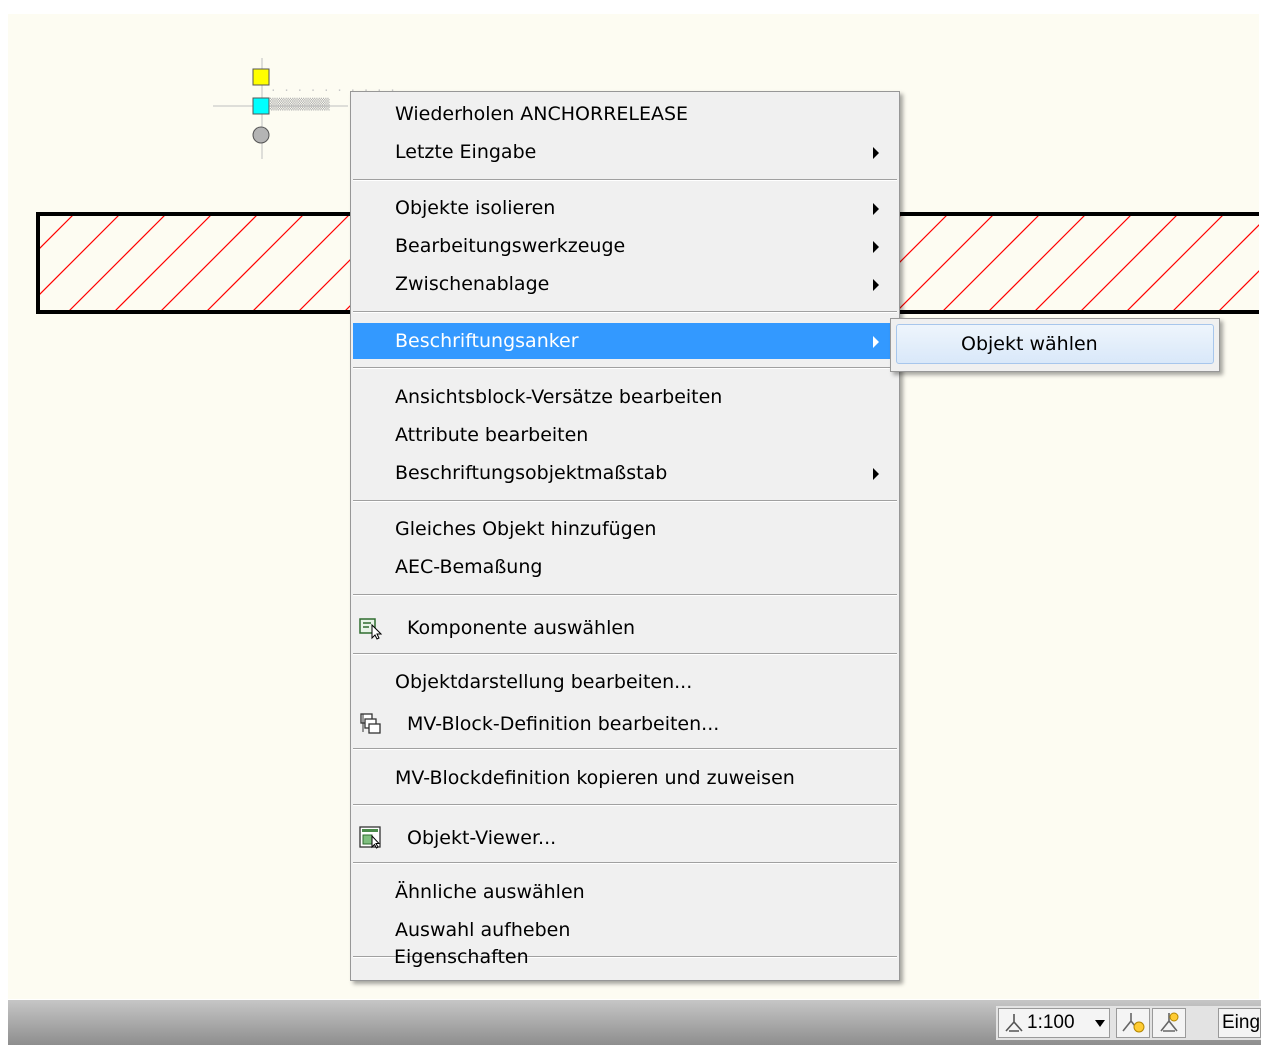 Image resolution: width=1261 pixels, height=1045 pixels. What do you see at coordinates (595, 778) in the screenshot?
I see `menu-item-label: MV-Blockdefinition kopieren und zuweisen` at bounding box center [595, 778].